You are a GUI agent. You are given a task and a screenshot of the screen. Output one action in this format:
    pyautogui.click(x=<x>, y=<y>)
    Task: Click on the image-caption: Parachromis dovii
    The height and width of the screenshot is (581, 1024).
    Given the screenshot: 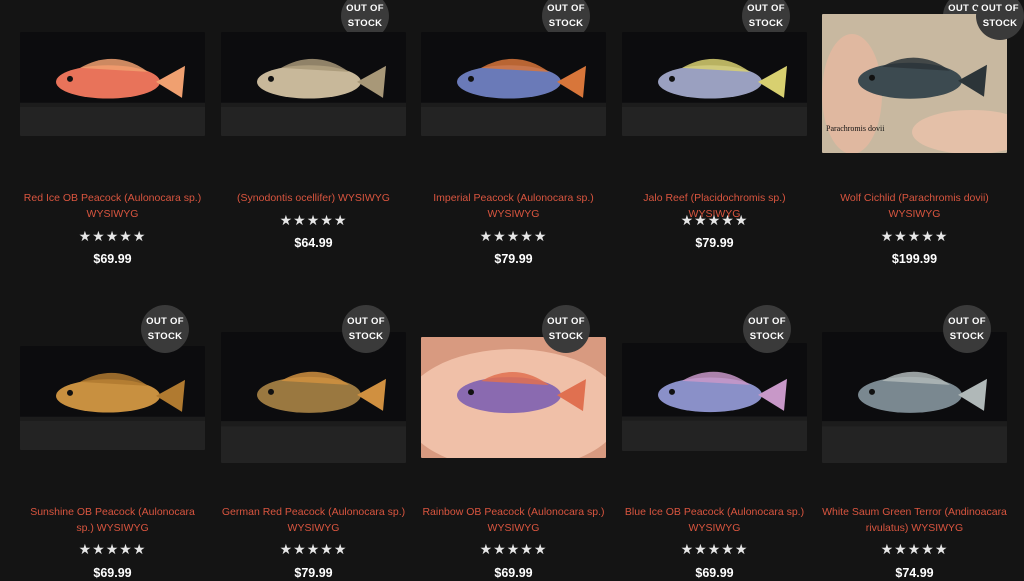 What is the action you would take?
    pyautogui.click(x=855, y=128)
    